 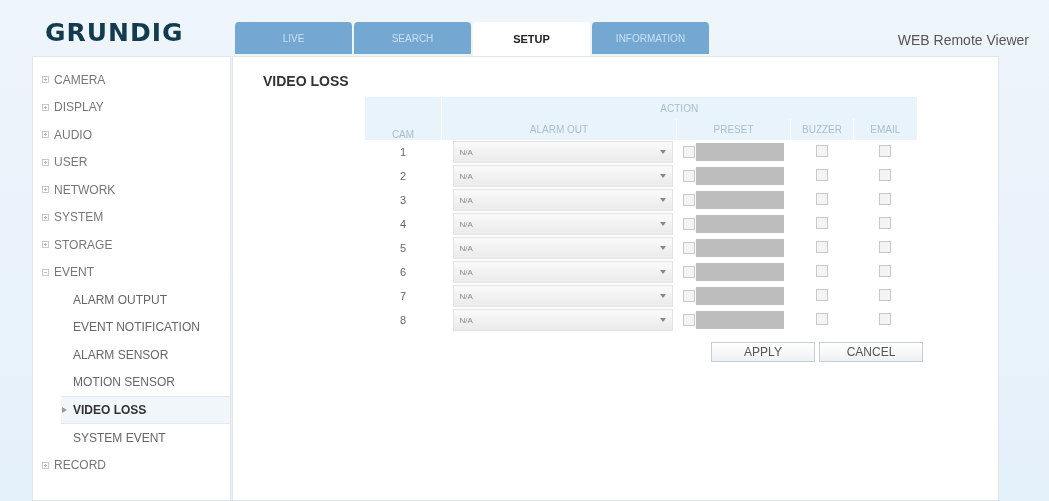 I want to click on sidebar-subitem: EVENT NOTIFICATION, so click(x=131, y=327).